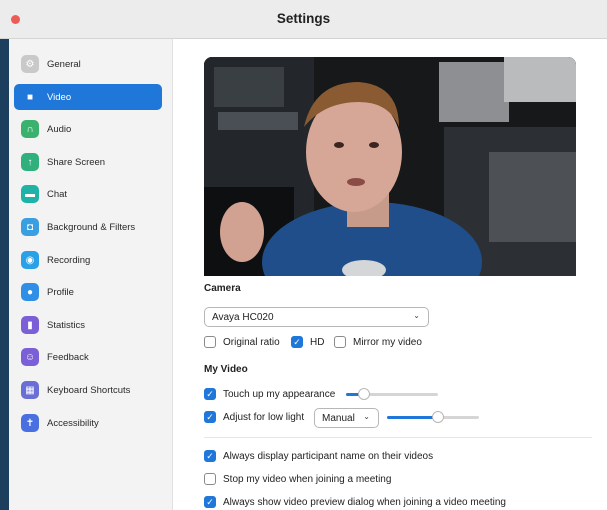  What do you see at coordinates (59, 97) in the screenshot?
I see `sidebar-item-label: Video` at bounding box center [59, 97].